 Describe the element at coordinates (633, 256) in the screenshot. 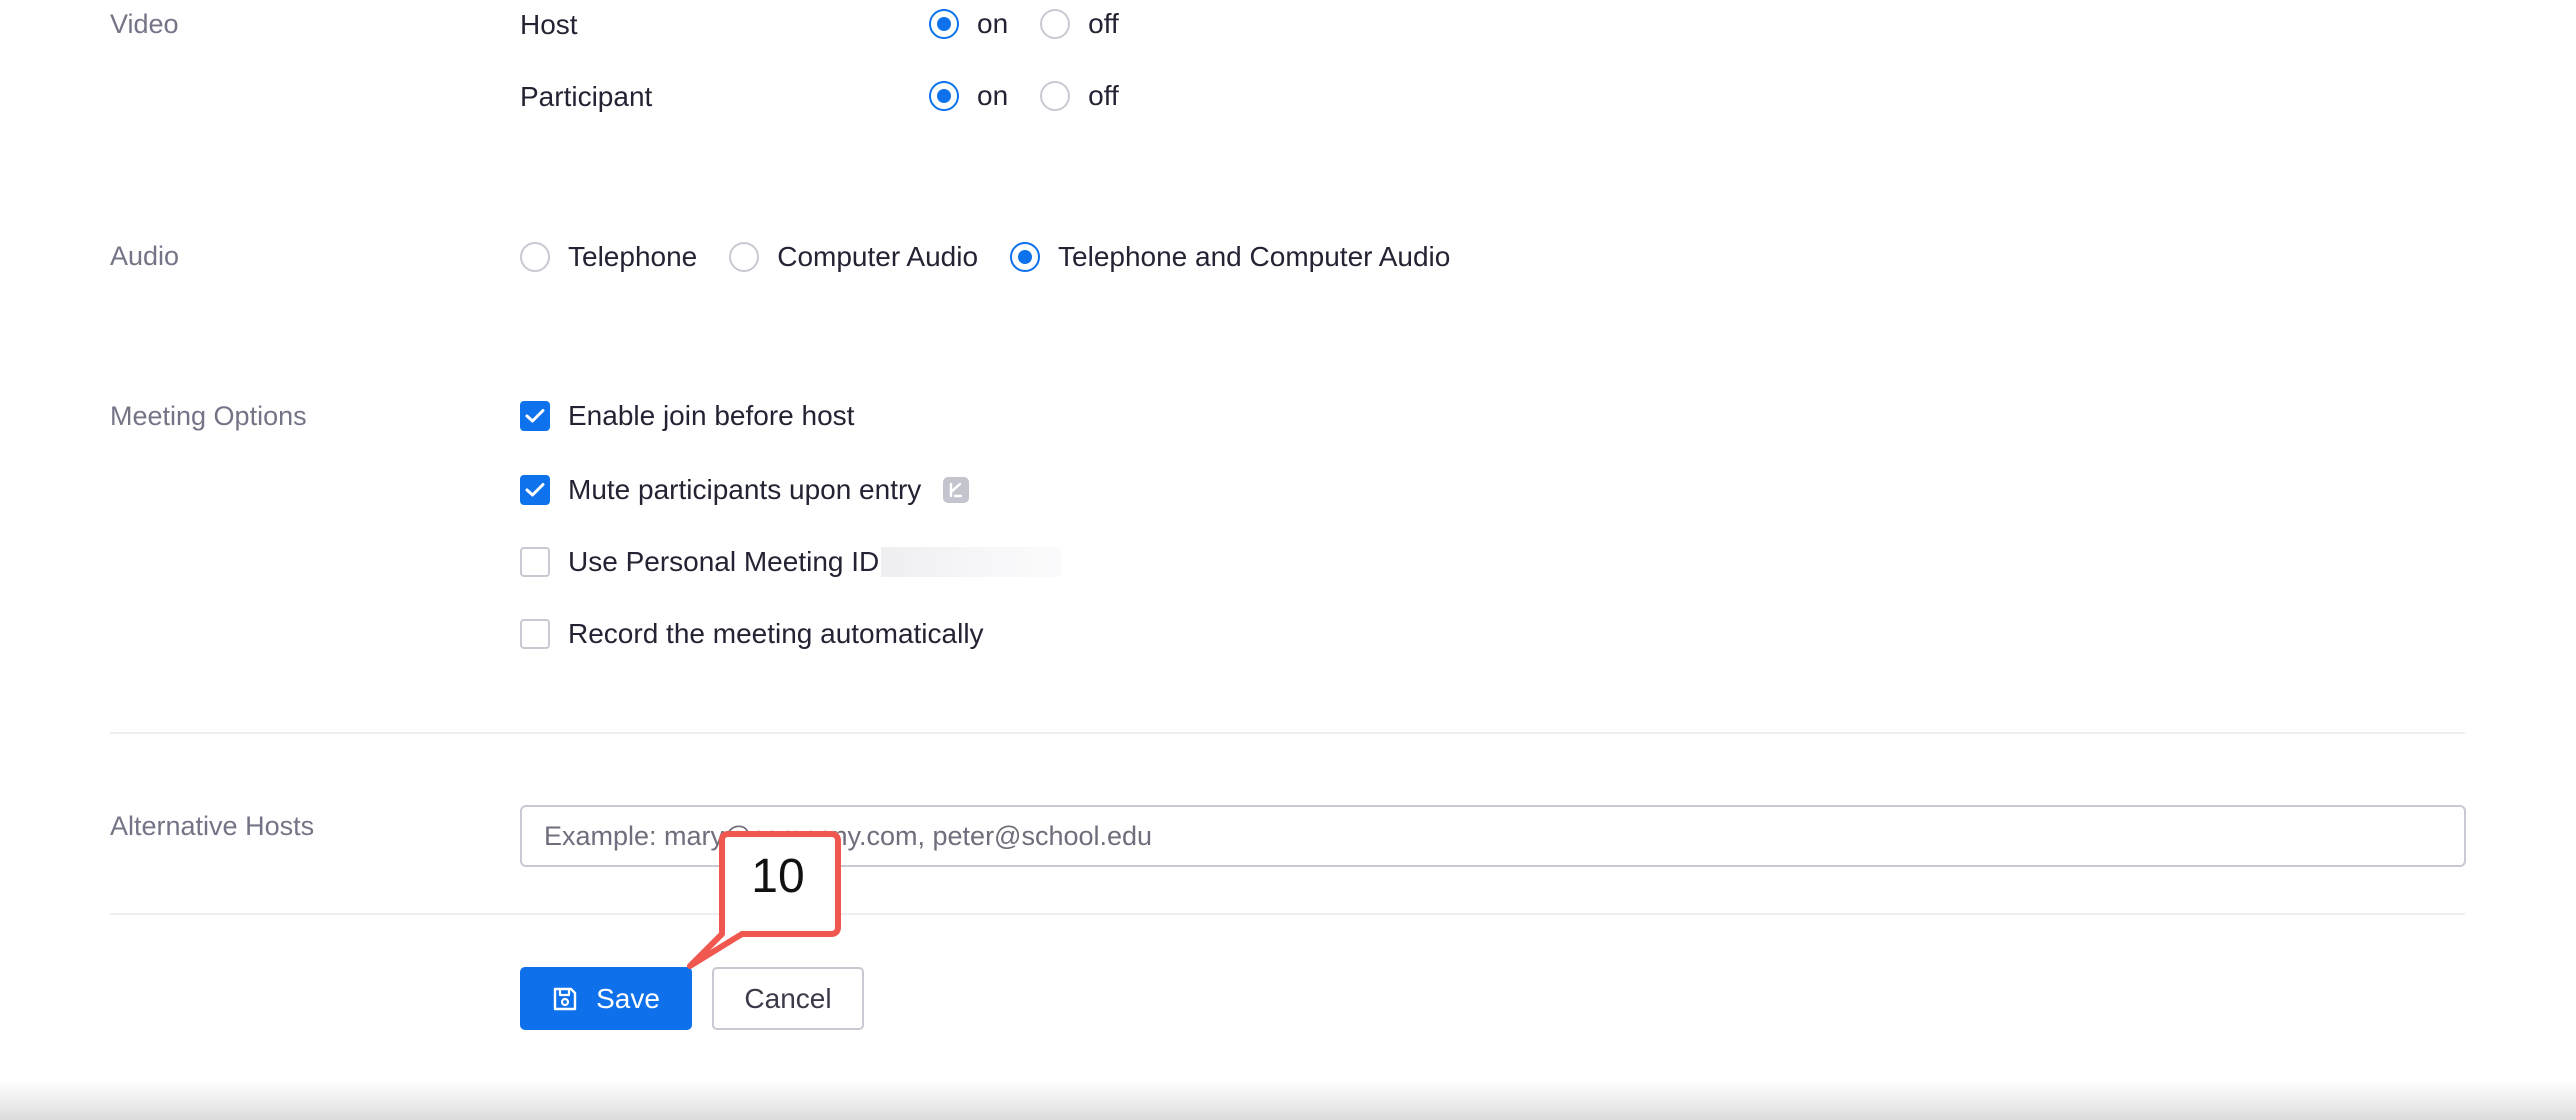

I see `audio-telephone-label: Telephone` at that location.